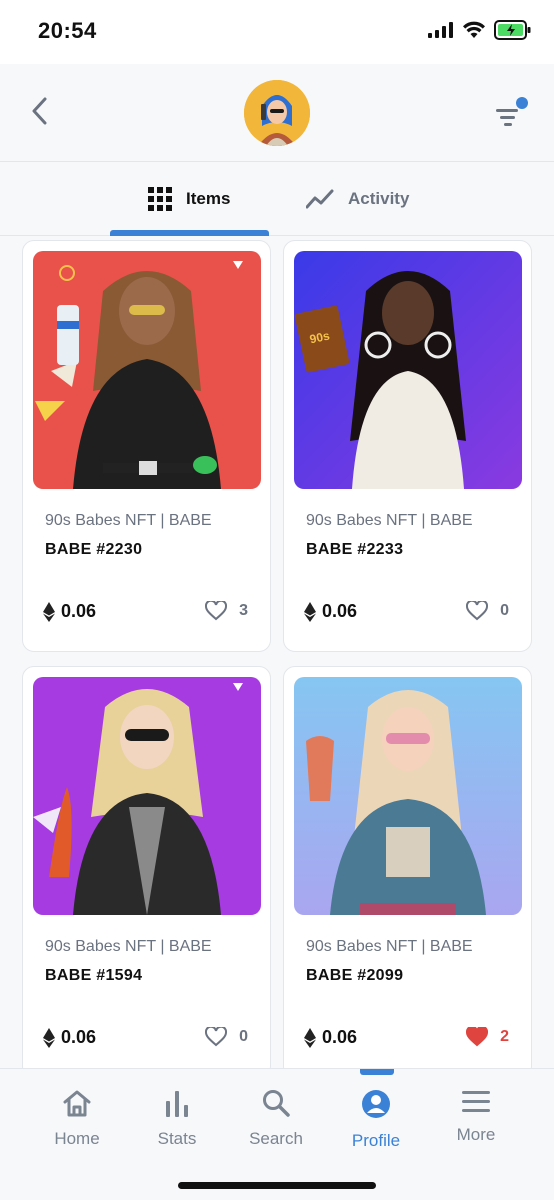 The height and width of the screenshot is (1200, 554). Describe the element at coordinates (355, 975) in the screenshot. I see `item-name: BABE #2099` at that location.